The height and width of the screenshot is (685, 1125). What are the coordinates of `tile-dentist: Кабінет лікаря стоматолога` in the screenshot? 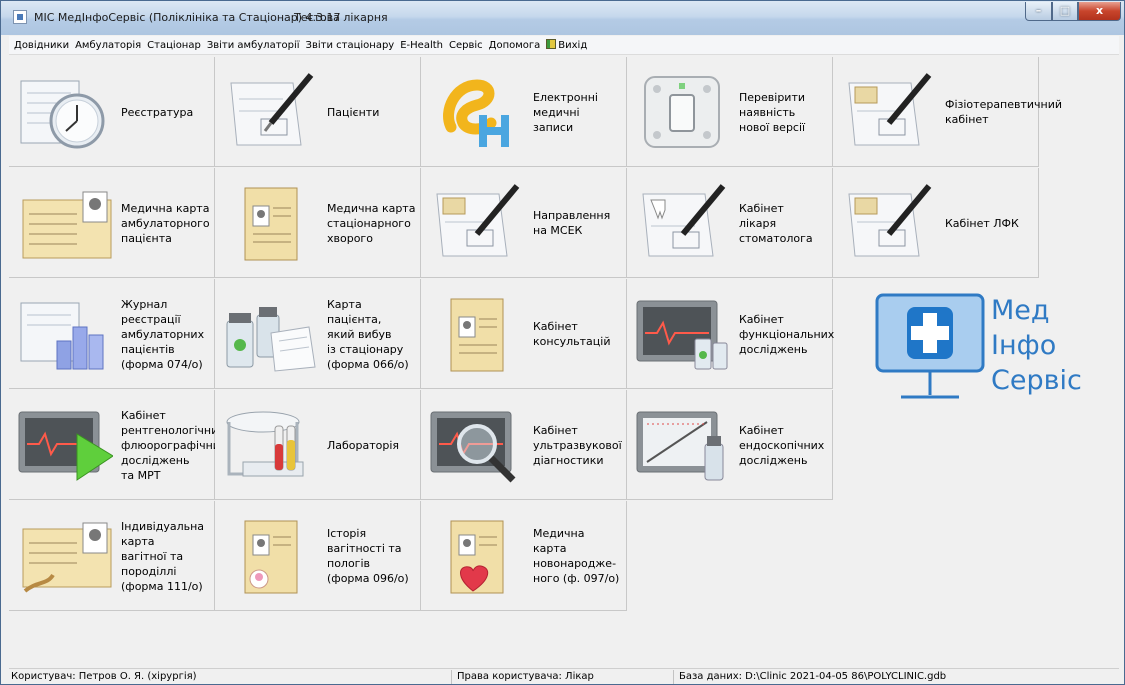 It's located at (730, 223).